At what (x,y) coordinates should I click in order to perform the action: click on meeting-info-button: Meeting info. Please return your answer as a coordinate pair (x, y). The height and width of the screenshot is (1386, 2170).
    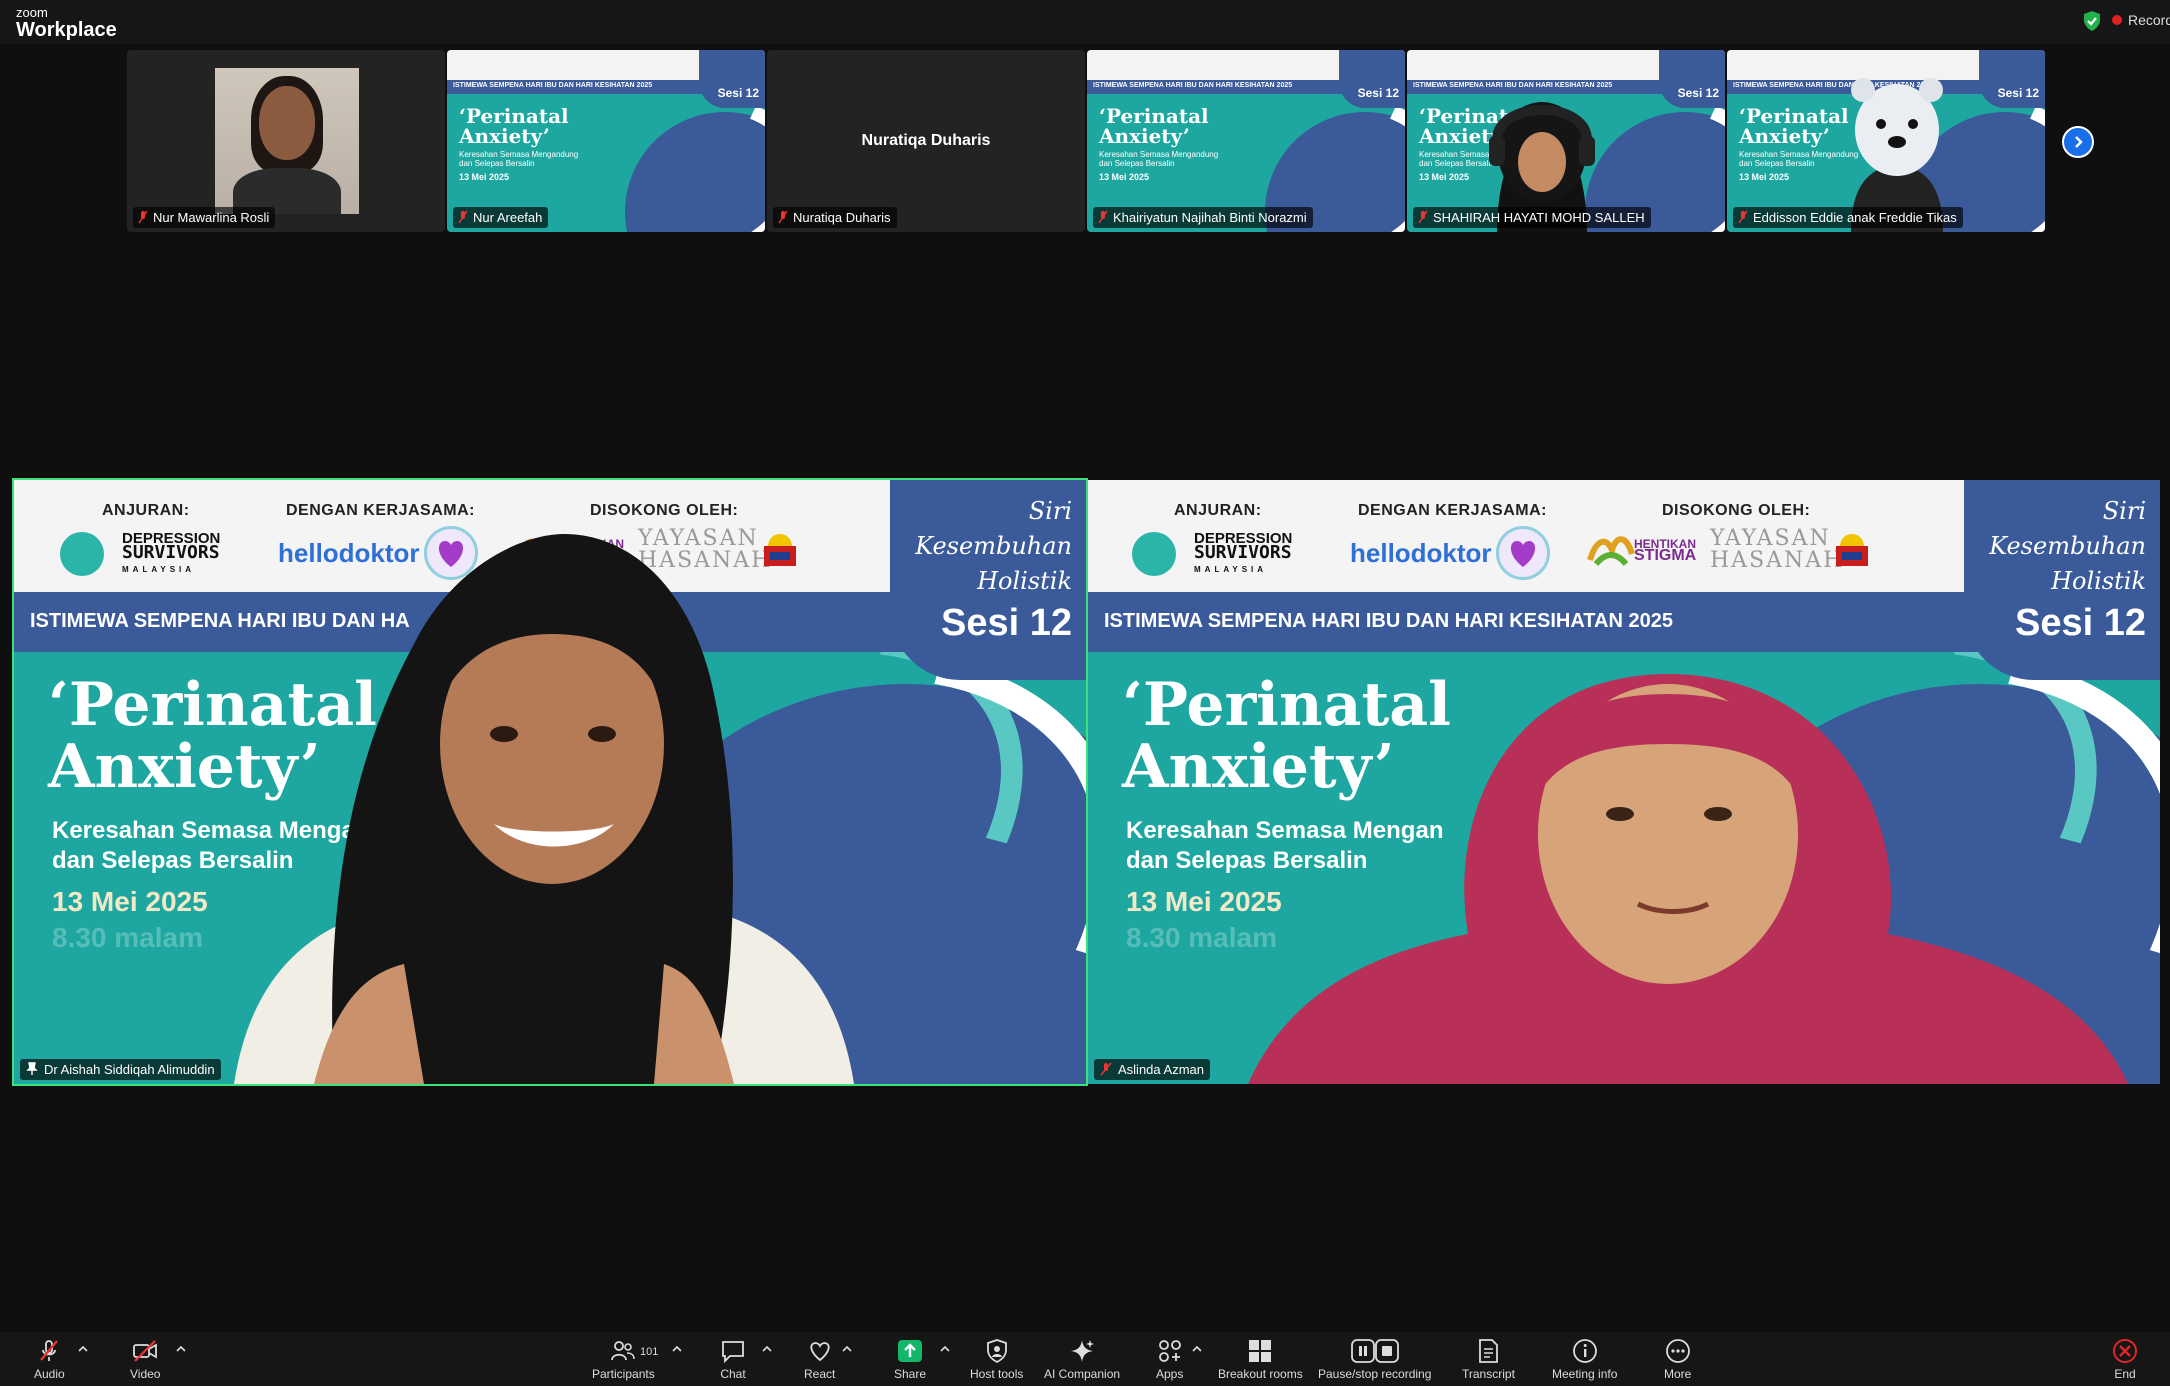
    Looking at the image, I should click on (1584, 1359).